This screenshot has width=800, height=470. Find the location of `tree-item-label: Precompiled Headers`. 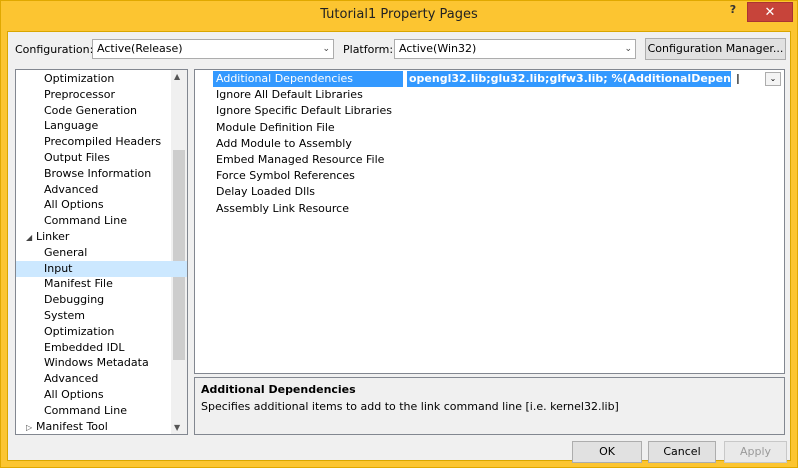

tree-item-label: Precompiled Headers is located at coordinates (103, 142).